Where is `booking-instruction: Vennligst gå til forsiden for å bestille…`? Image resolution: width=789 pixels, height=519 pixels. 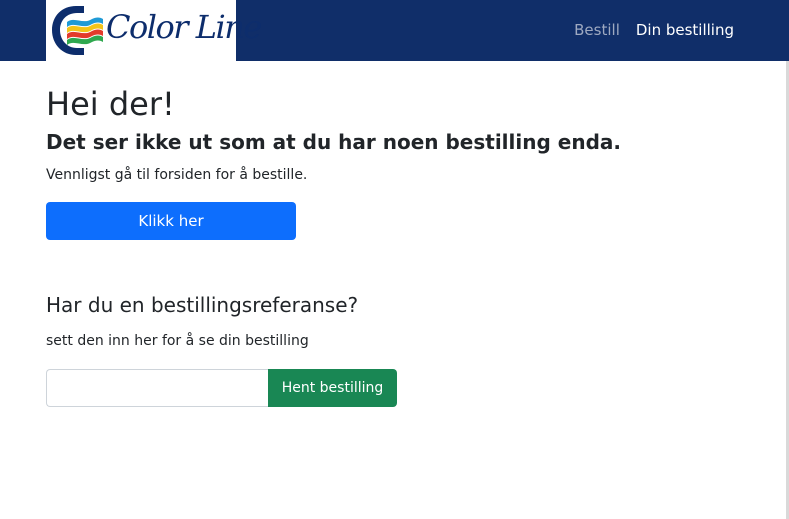 booking-instruction: Vennligst gå til forsiden for å bestille… is located at coordinates (177, 175).